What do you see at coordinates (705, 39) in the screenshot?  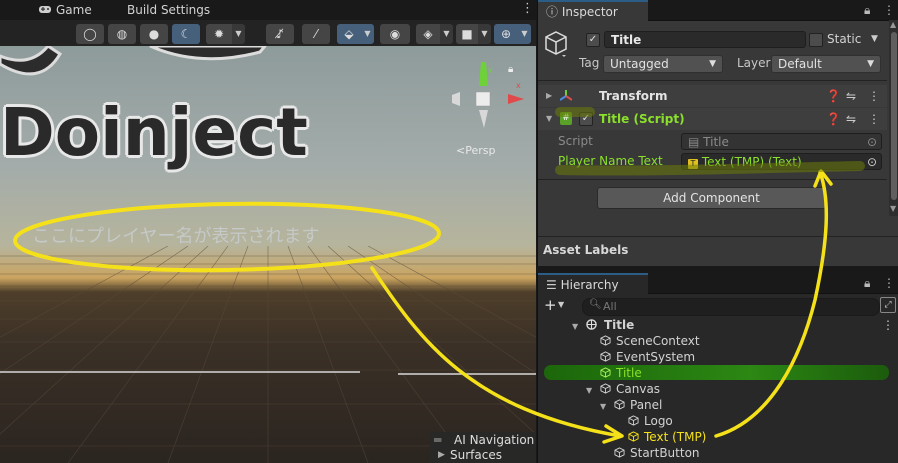 I see `object-name-field: Title` at bounding box center [705, 39].